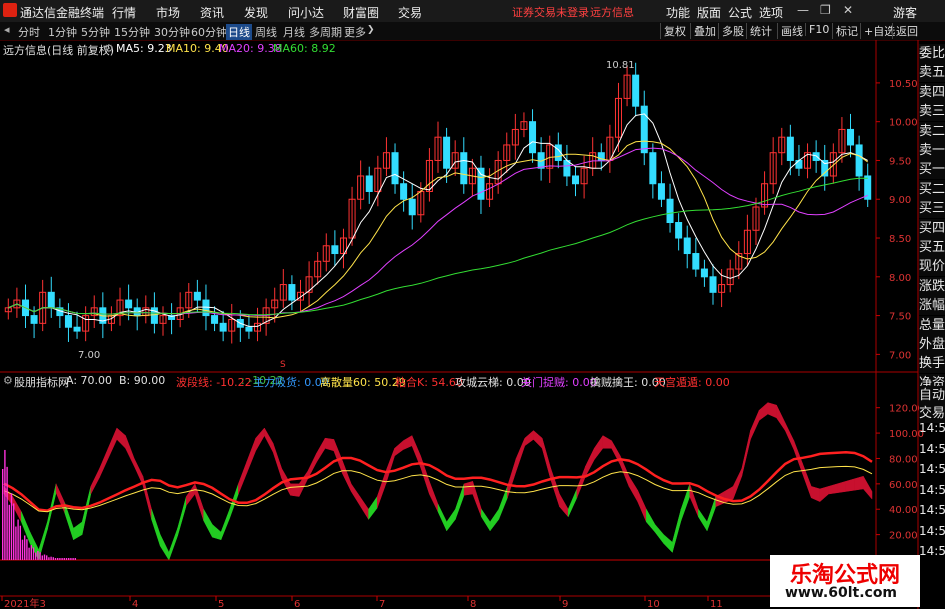  Describe the element at coordinates (932, 267) in the screenshot. I see `quote-label: 现价` at that location.